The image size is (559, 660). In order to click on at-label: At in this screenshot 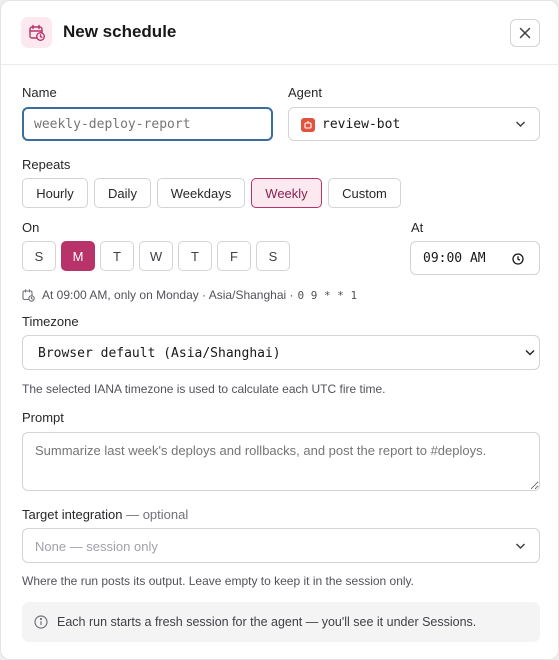, I will do `click(417, 227)`.